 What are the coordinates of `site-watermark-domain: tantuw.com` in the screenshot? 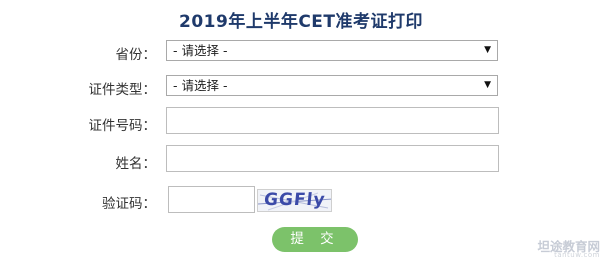 It's located at (577, 255).